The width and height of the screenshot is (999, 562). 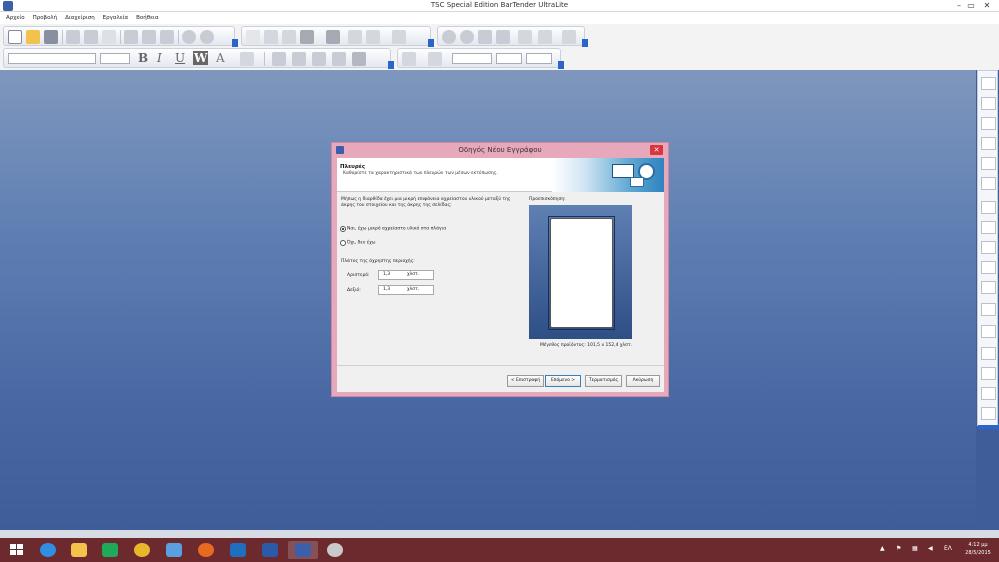 I want to click on firefox-icon, so click(x=206, y=550).